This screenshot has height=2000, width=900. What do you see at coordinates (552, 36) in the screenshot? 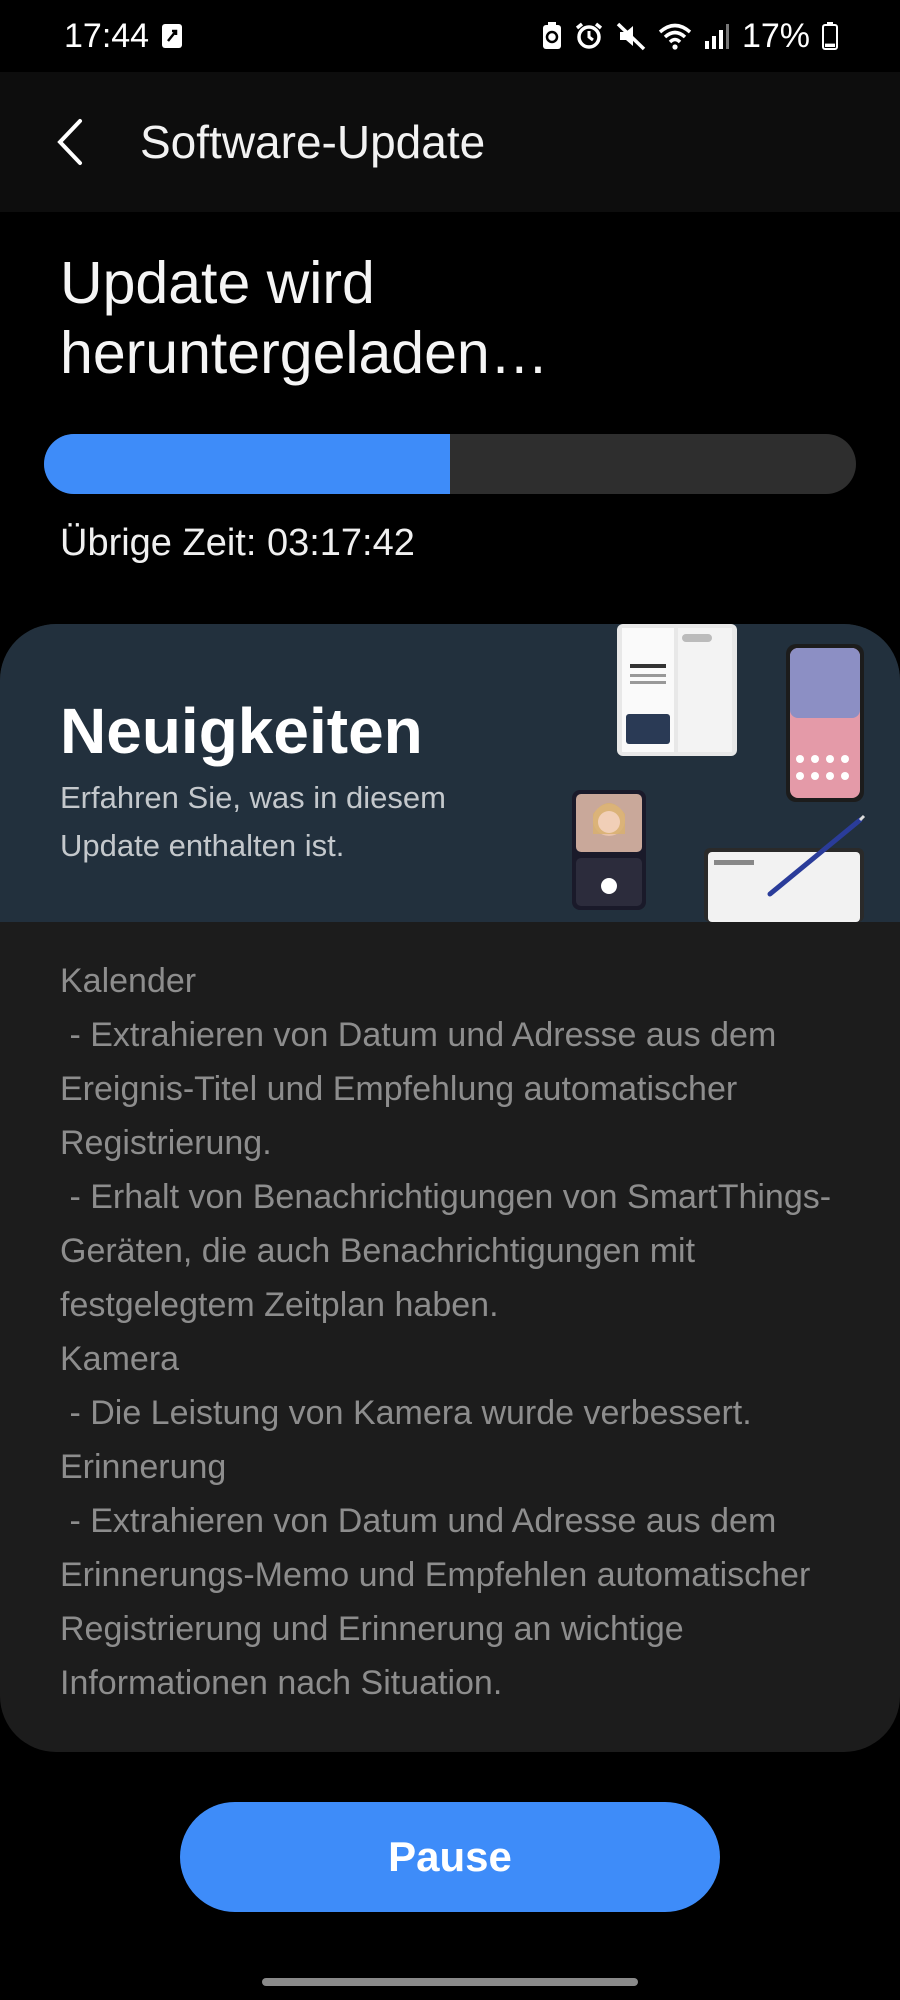
I see `battery-saver-icon` at bounding box center [552, 36].